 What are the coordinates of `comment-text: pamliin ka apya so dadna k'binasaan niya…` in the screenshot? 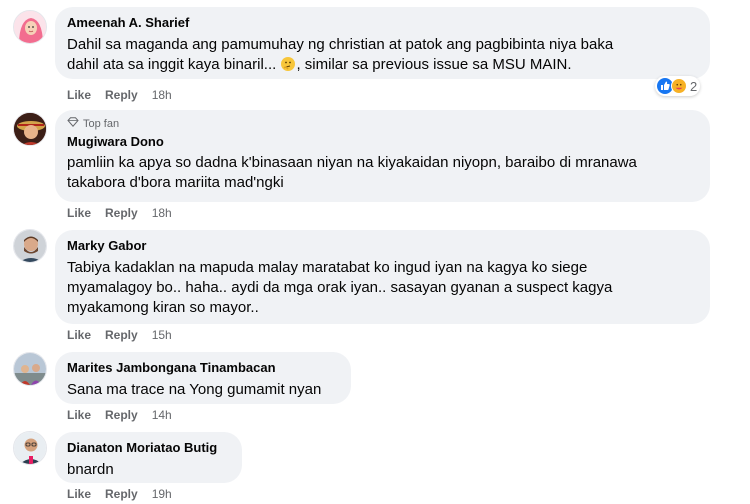 It's located at (352, 172).